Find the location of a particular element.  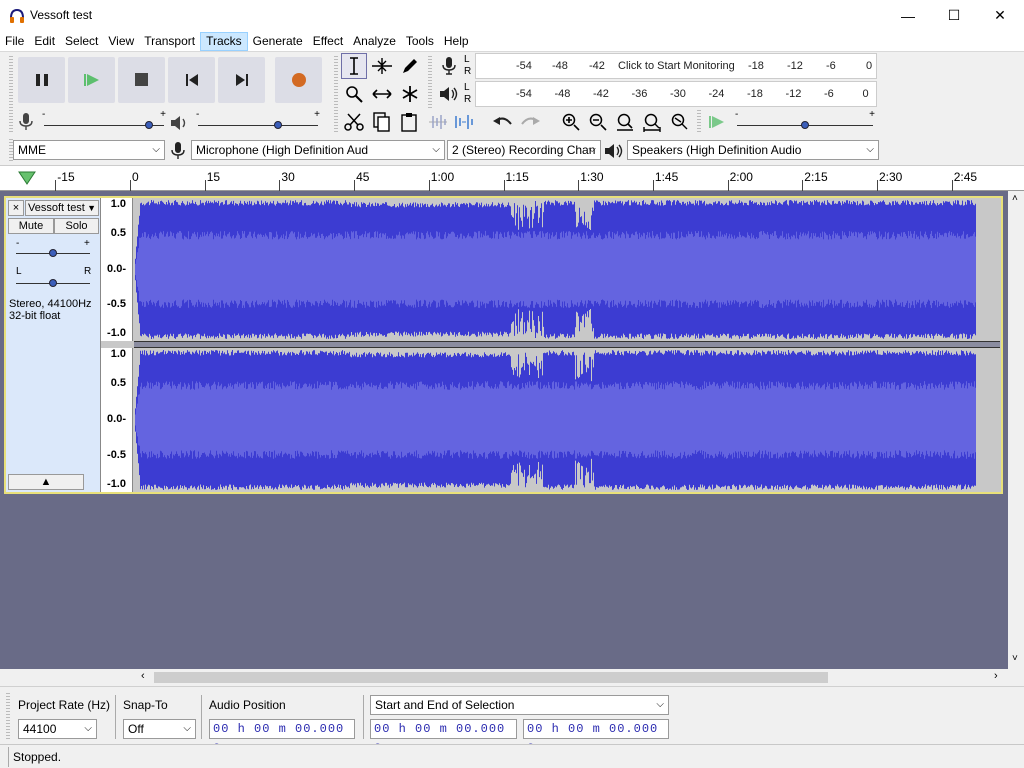

paste-icon is located at coordinates (409, 122).